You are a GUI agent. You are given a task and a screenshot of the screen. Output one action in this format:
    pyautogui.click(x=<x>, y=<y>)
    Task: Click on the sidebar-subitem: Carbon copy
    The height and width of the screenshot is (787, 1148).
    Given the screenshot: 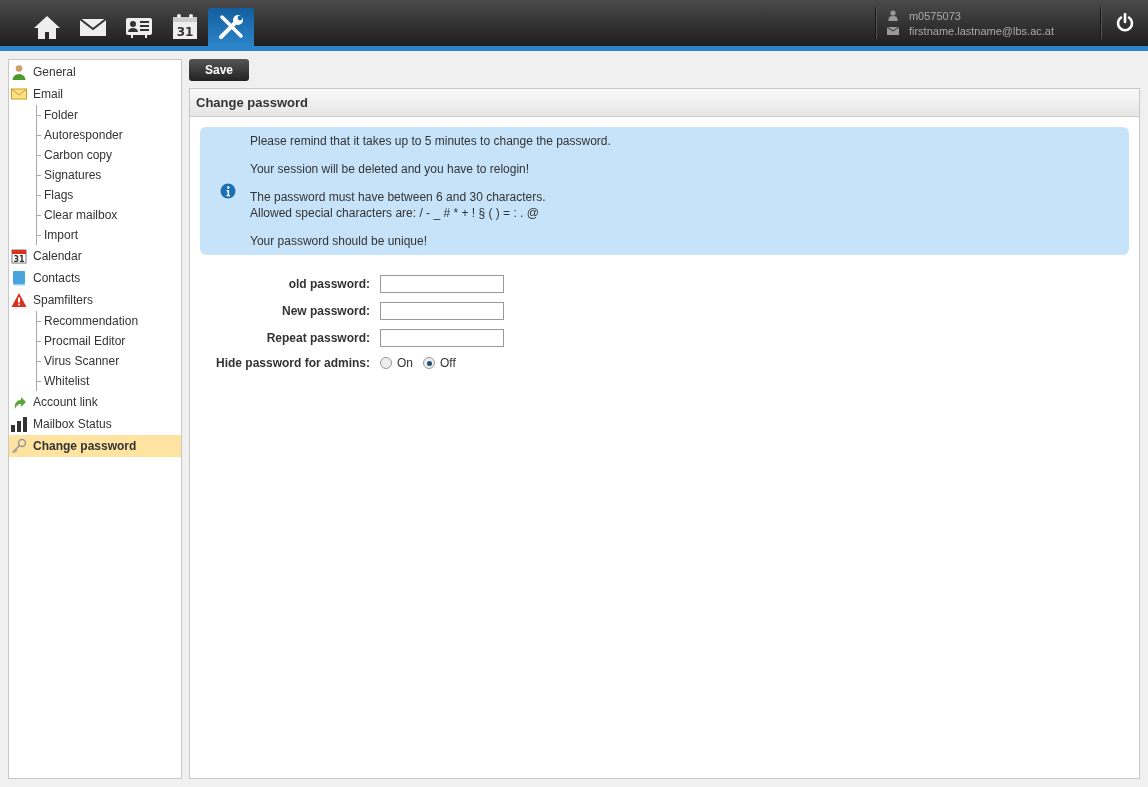 What is the action you would take?
    pyautogui.click(x=109, y=155)
    